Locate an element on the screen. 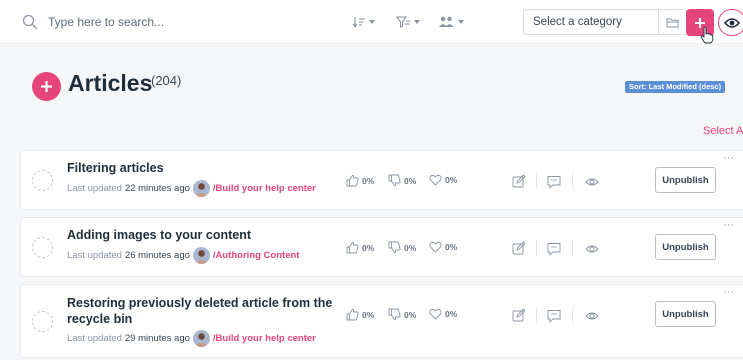 Image resolution: width=743 pixels, height=360 pixels. search-input is located at coordinates (193, 22).